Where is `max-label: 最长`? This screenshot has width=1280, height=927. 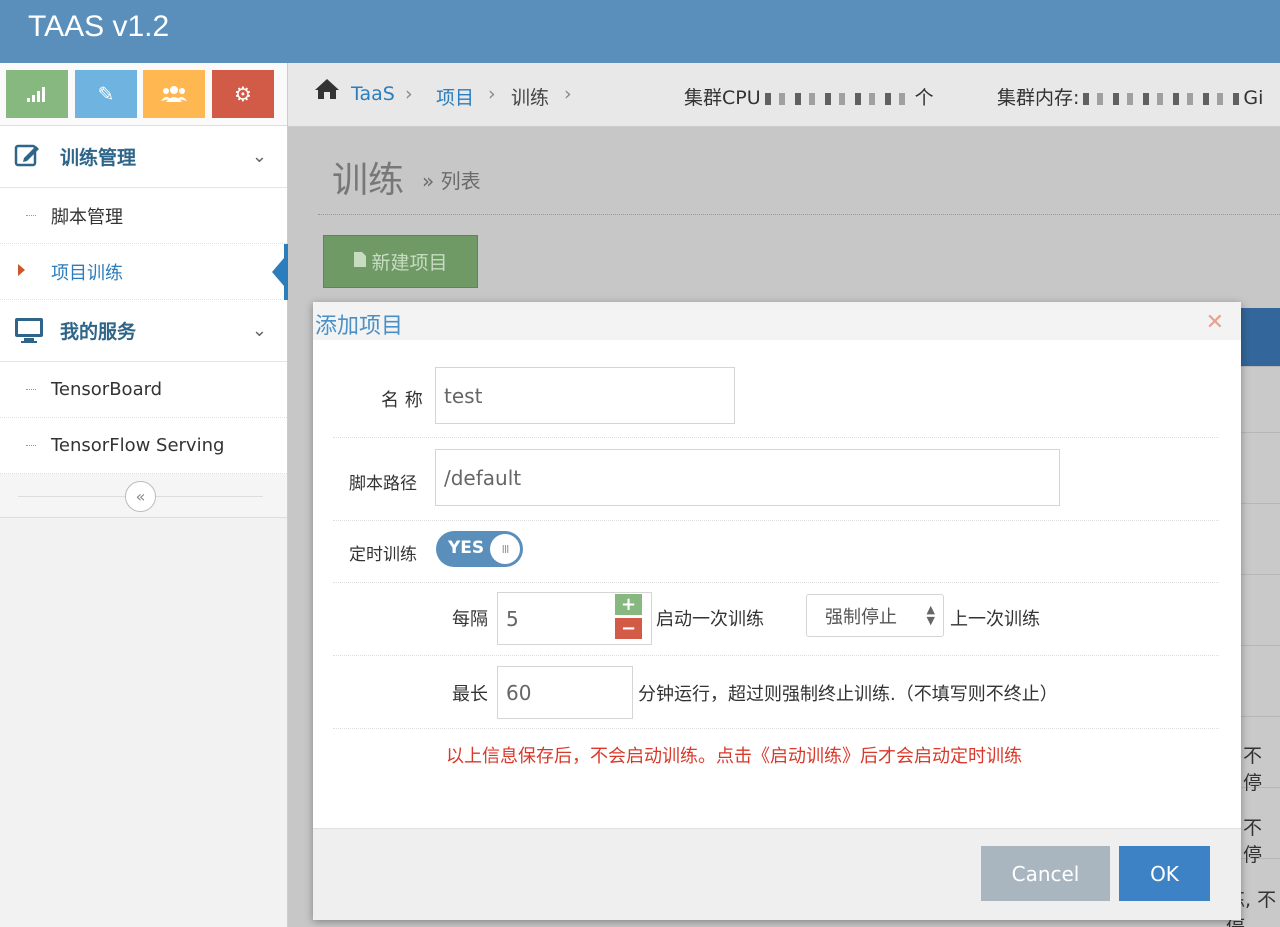 max-label: 最长 is located at coordinates (470, 694).